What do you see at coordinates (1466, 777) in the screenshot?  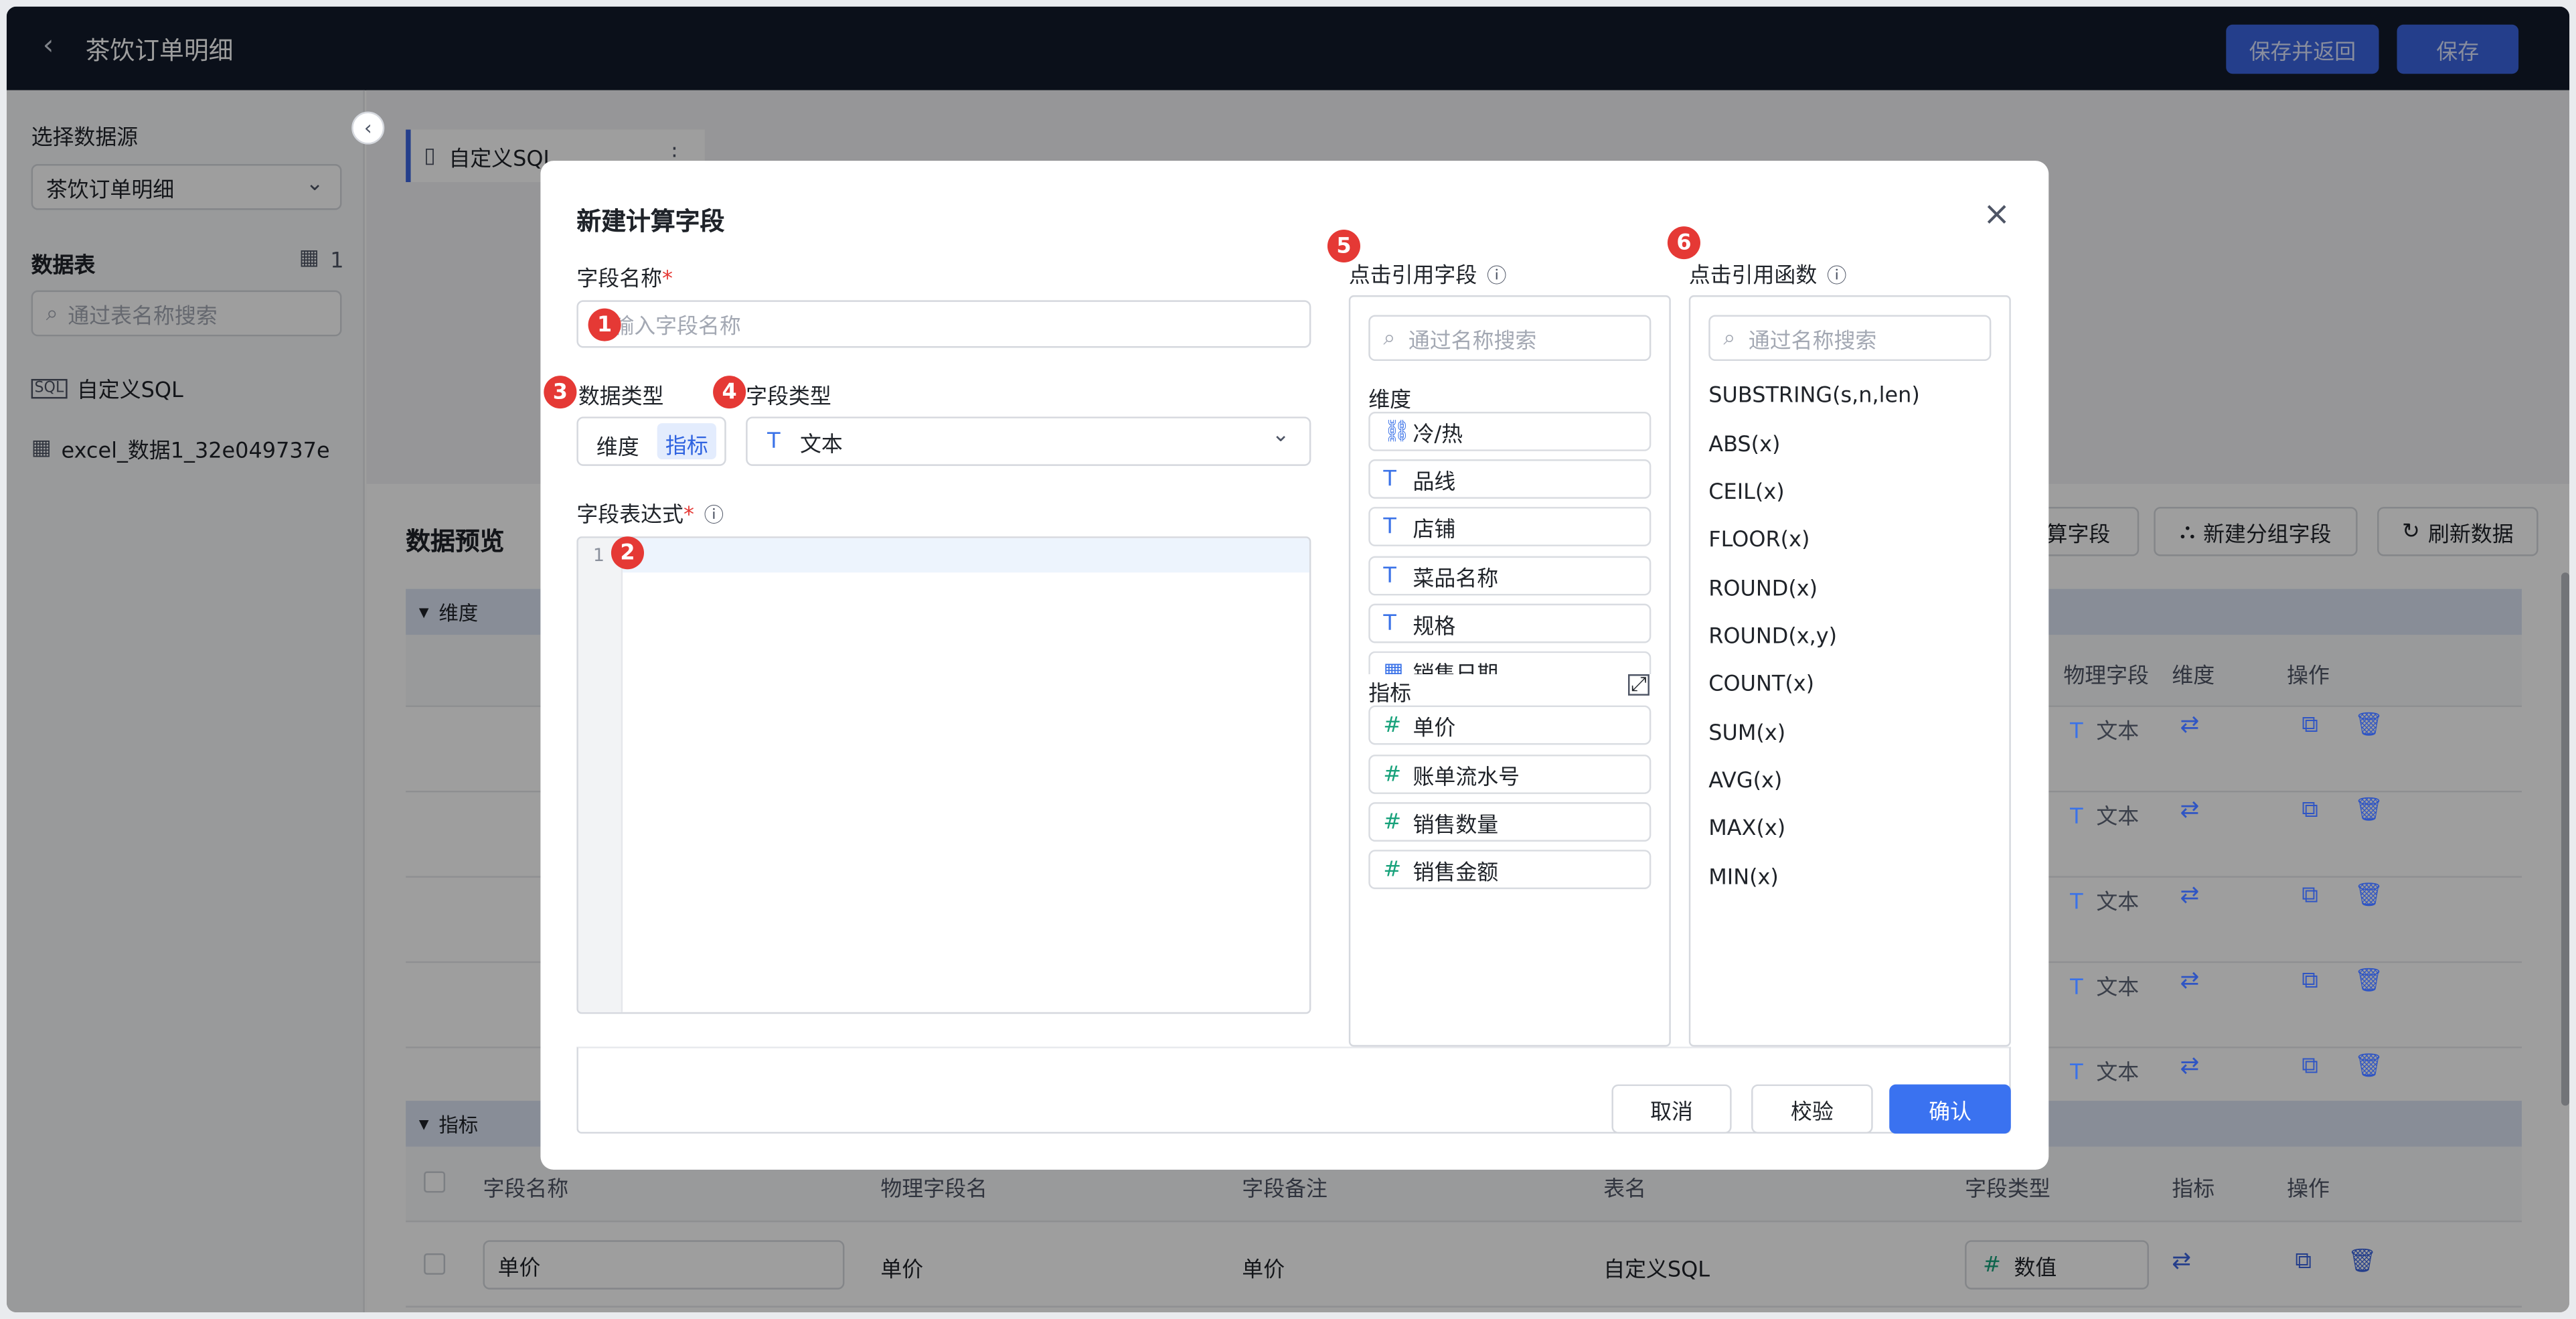 I see `ref-field-label: 账单流水号` at bounding box center [1466, 777].